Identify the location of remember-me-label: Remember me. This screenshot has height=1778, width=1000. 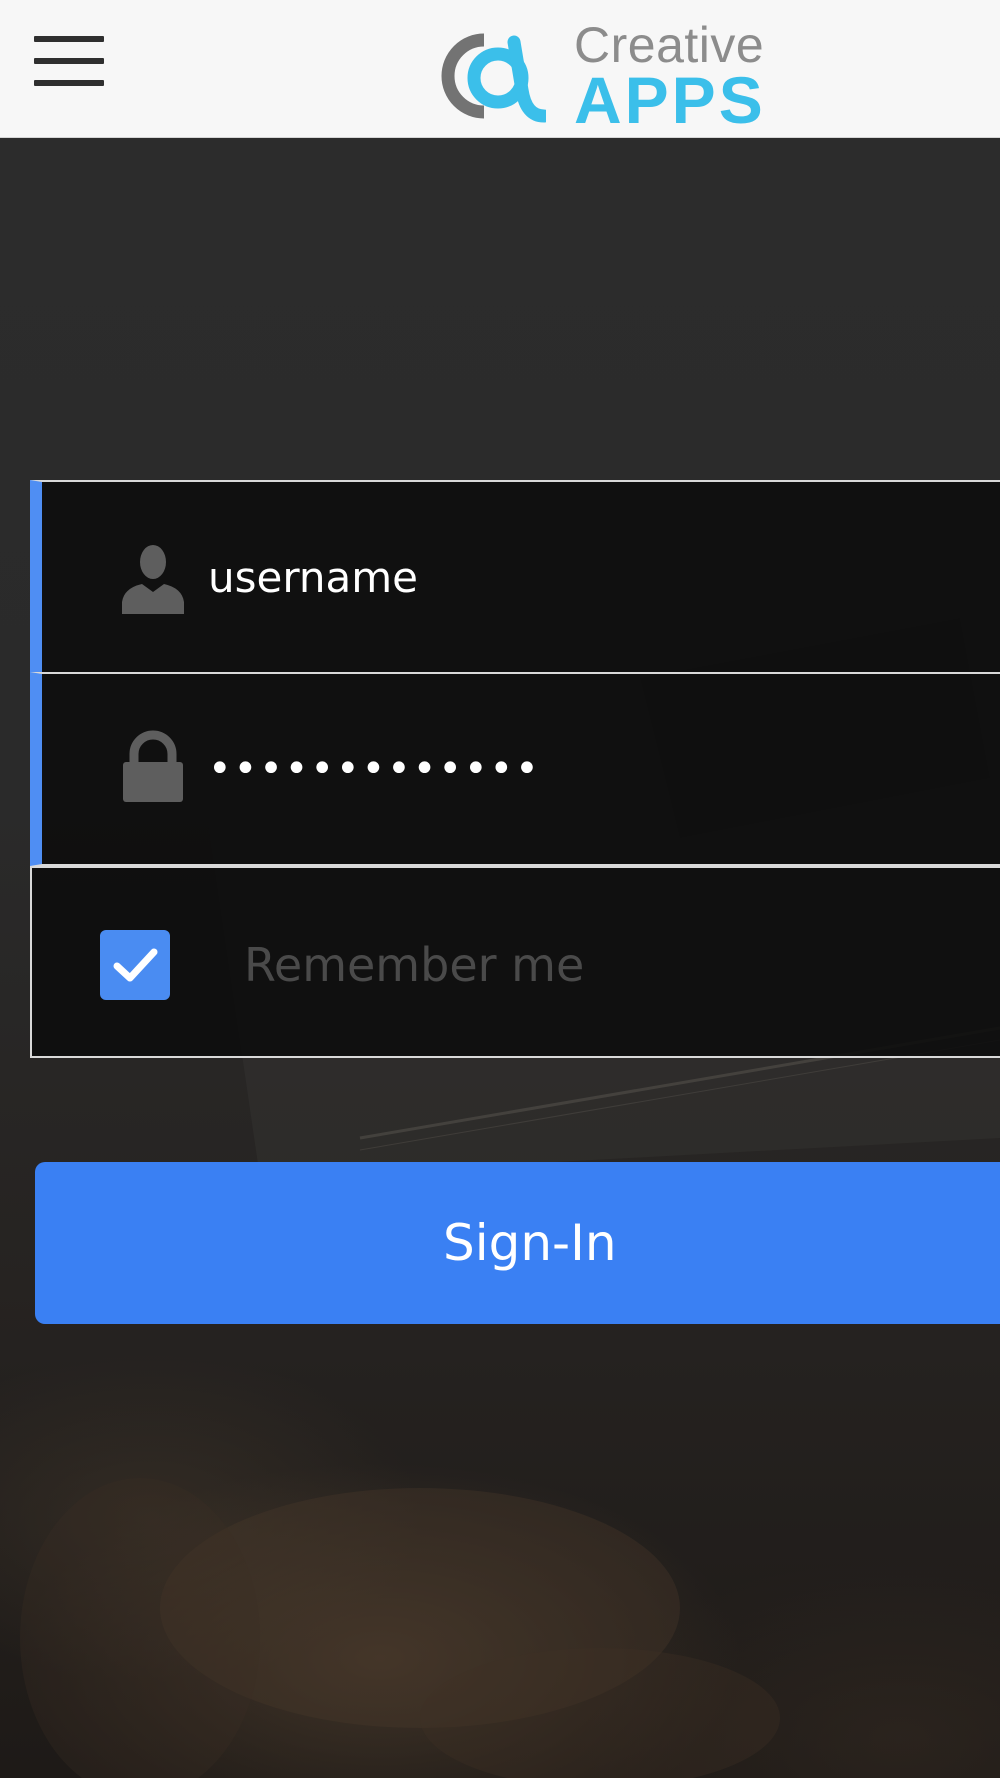
(414, 965).